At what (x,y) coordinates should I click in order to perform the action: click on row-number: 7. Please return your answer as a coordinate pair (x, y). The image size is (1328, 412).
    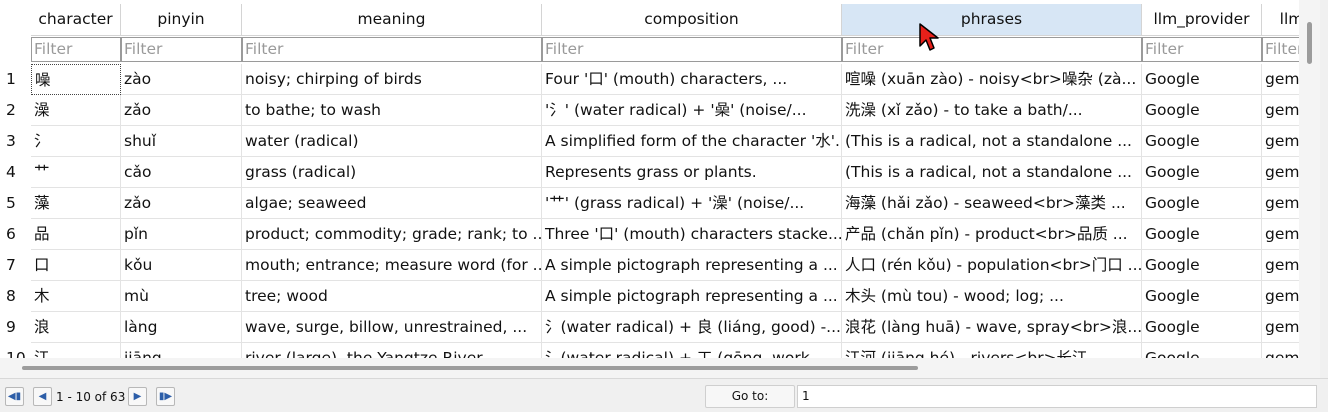
    Looking at the image, I should click on (15, 265).